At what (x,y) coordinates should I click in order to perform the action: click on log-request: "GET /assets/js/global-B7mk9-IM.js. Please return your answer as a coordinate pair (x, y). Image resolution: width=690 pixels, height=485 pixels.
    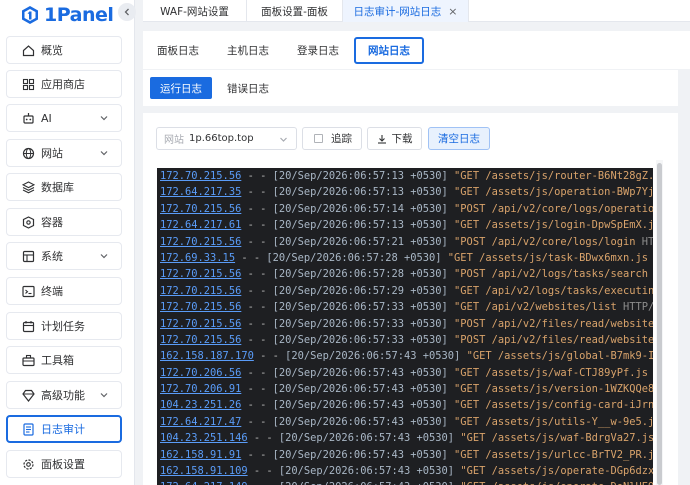
    Looking at the image, I should click on (559, 356).